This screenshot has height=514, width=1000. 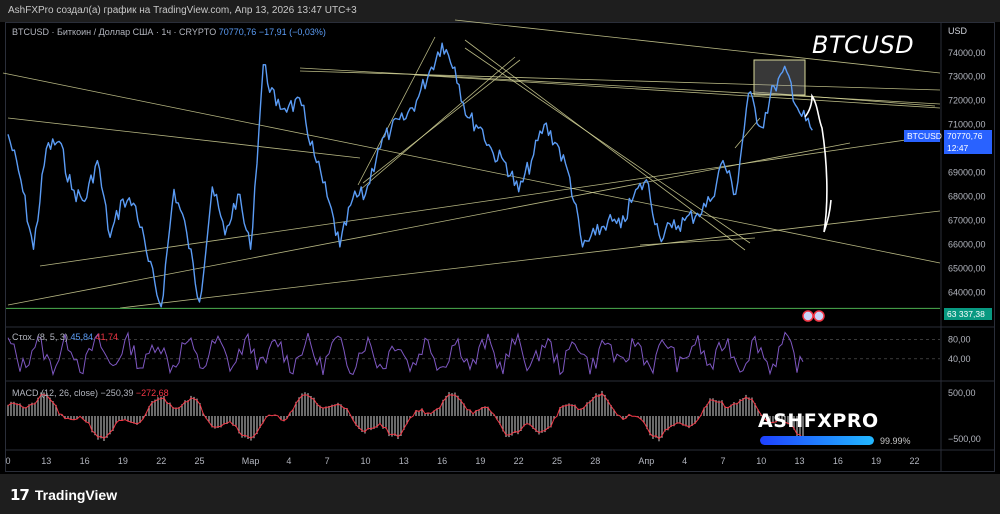 What do you see at coordinates (967, 197) in the screenshot?
I see `price-axis-tick: 68000,00` at bounding box center [967, 197].